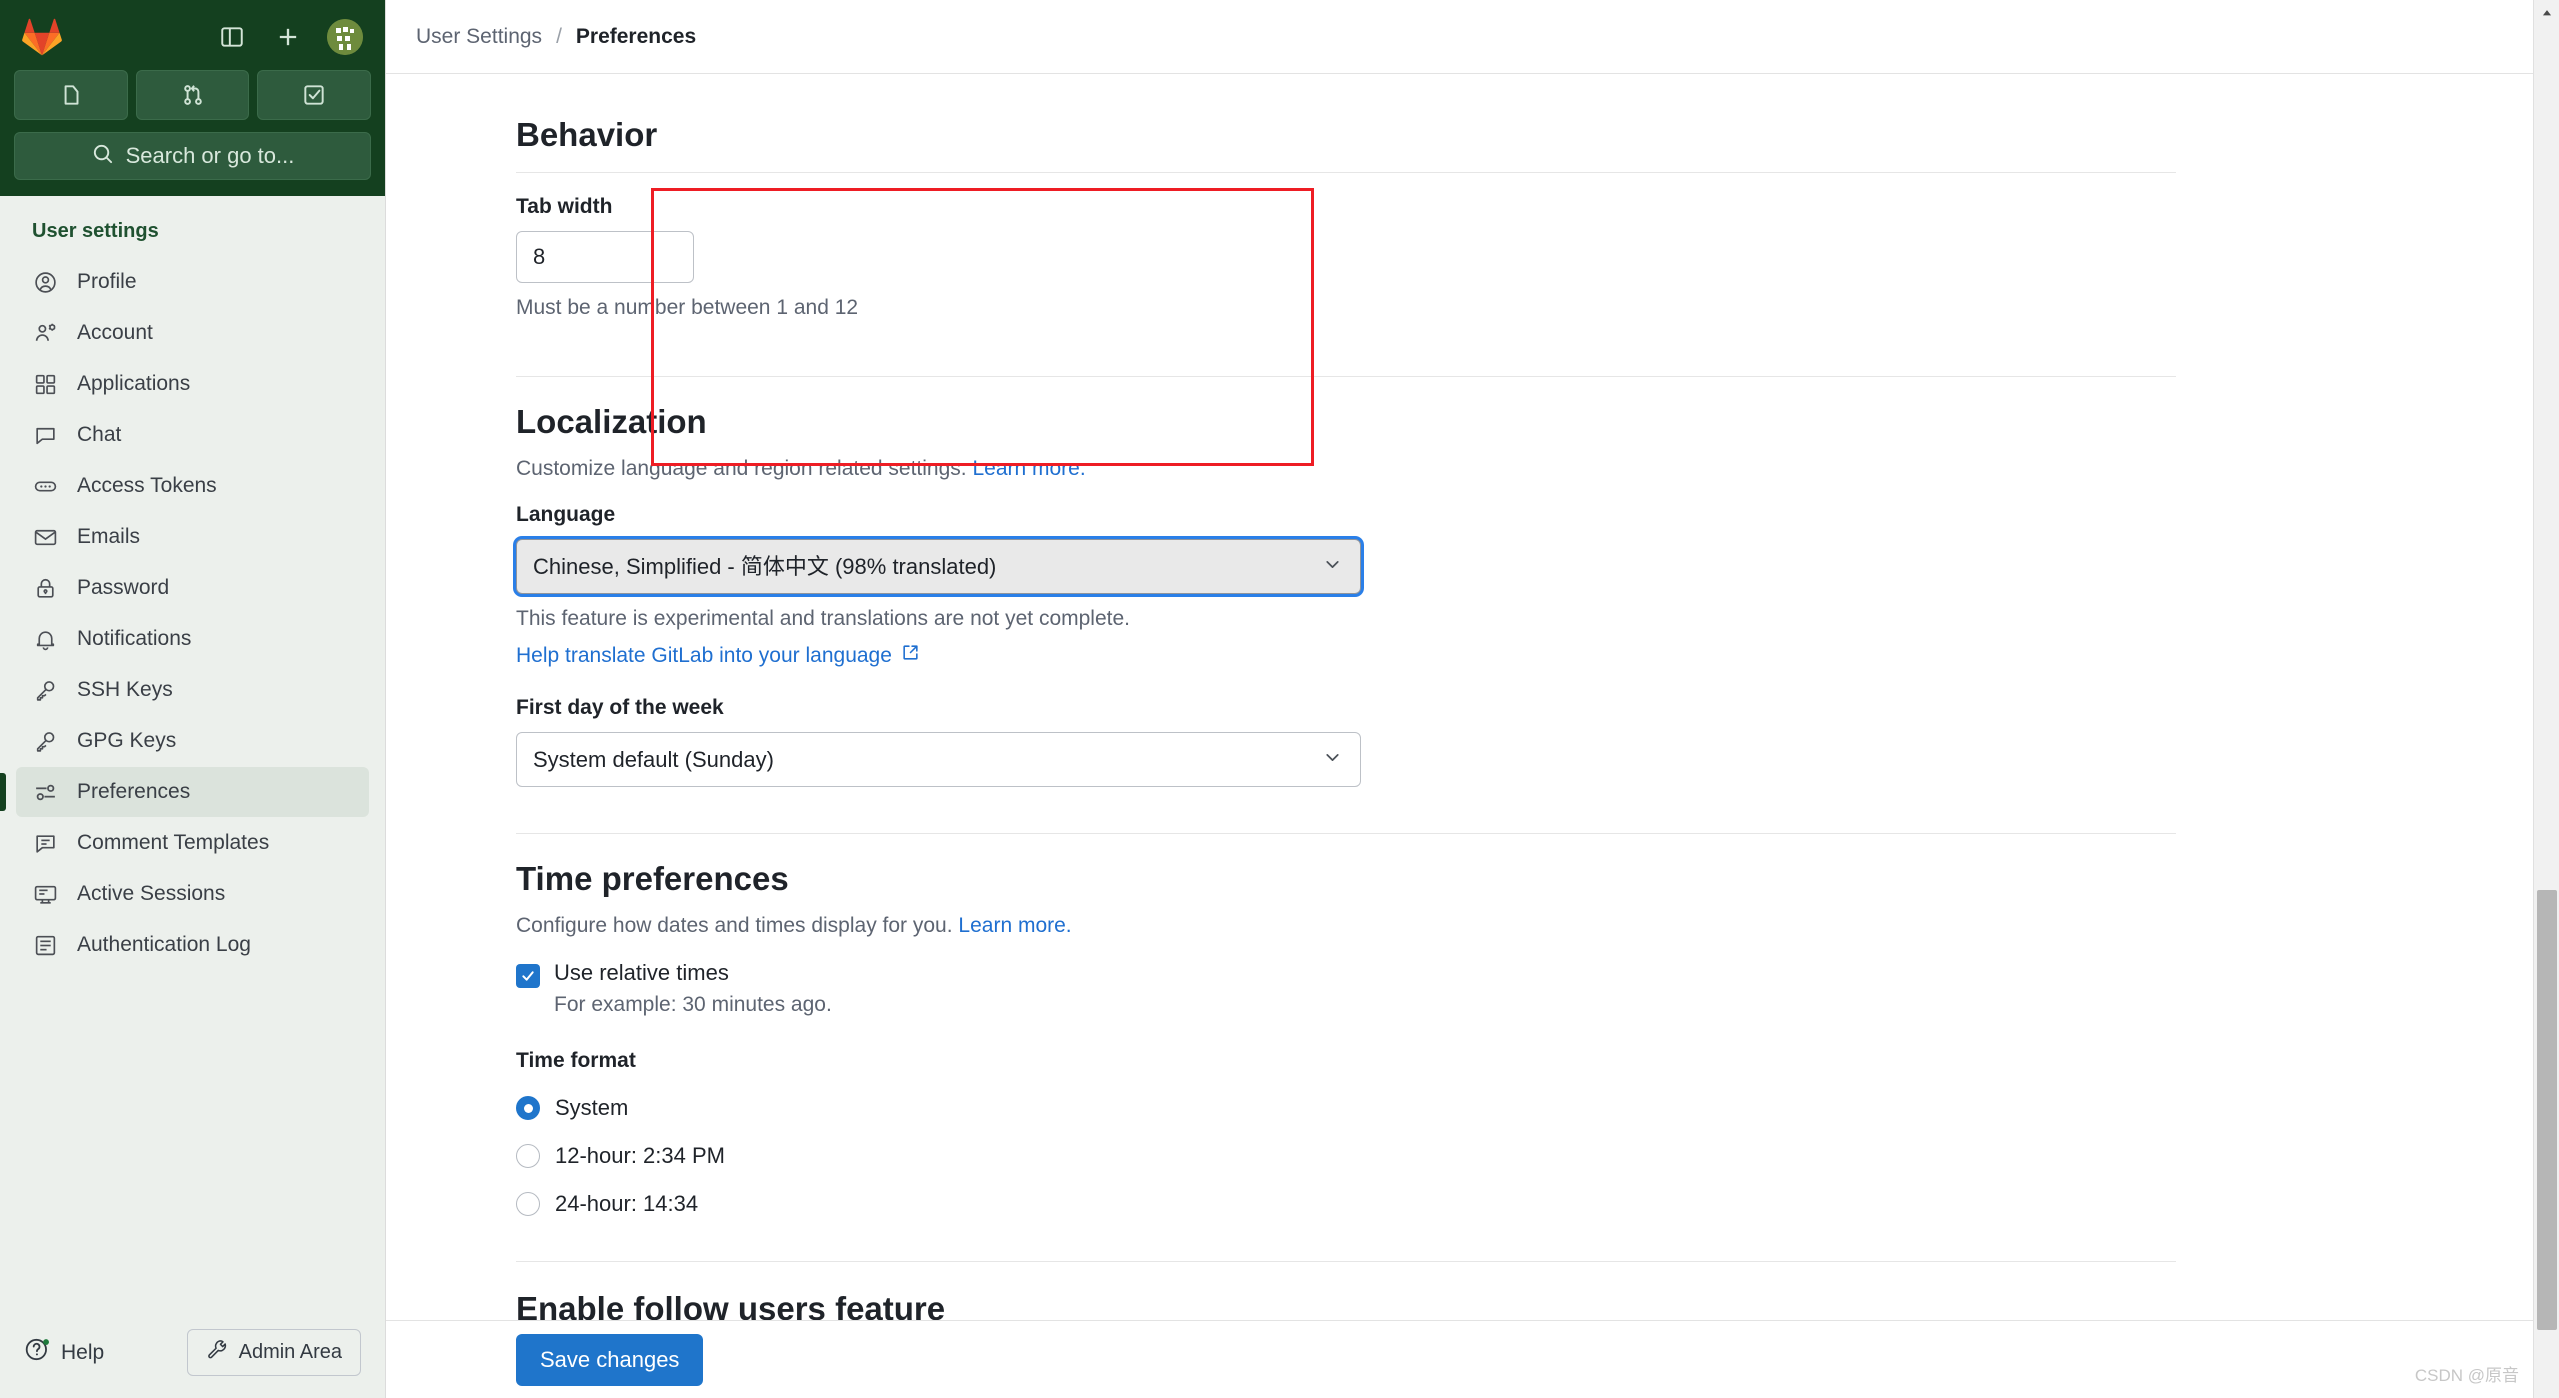 The height and width of the screenshot is (1398, 2559). I want to click on sidebar-item-active-sessions: Active Sessions, so click(192, 894).